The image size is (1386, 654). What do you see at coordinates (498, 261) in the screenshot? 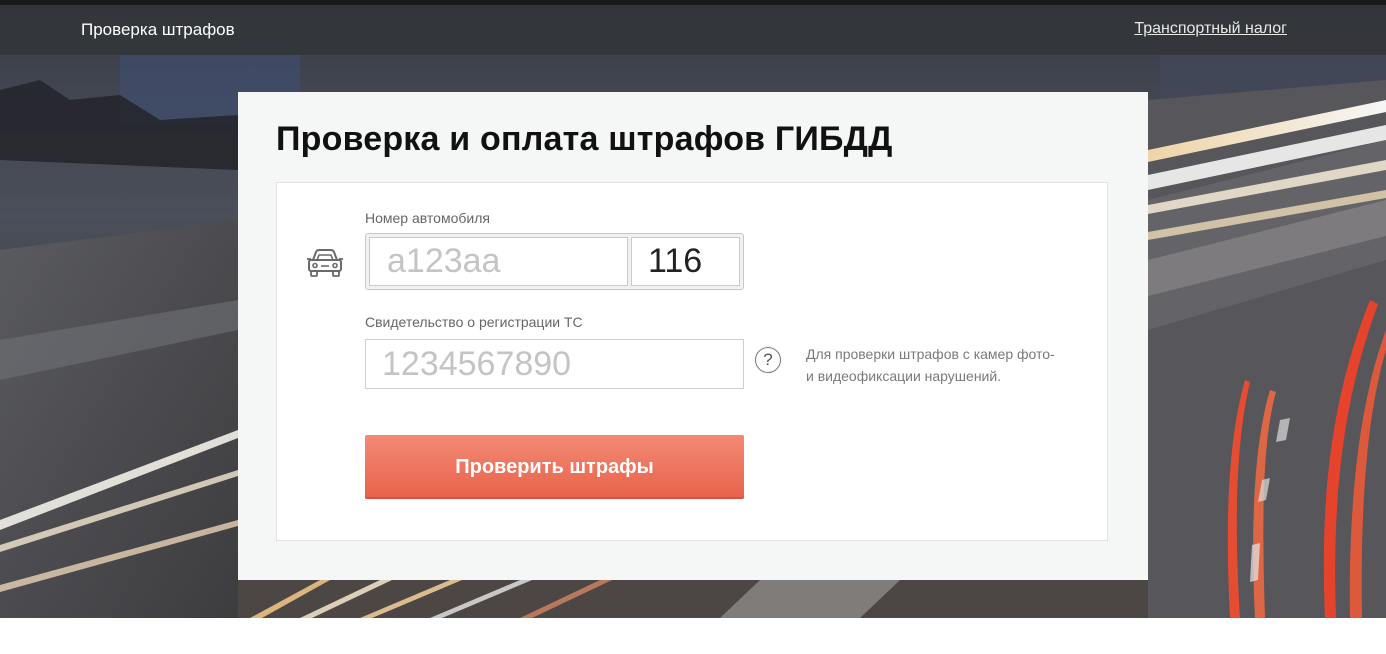
I see `plate-number-input` at bounding box center [498, 261].